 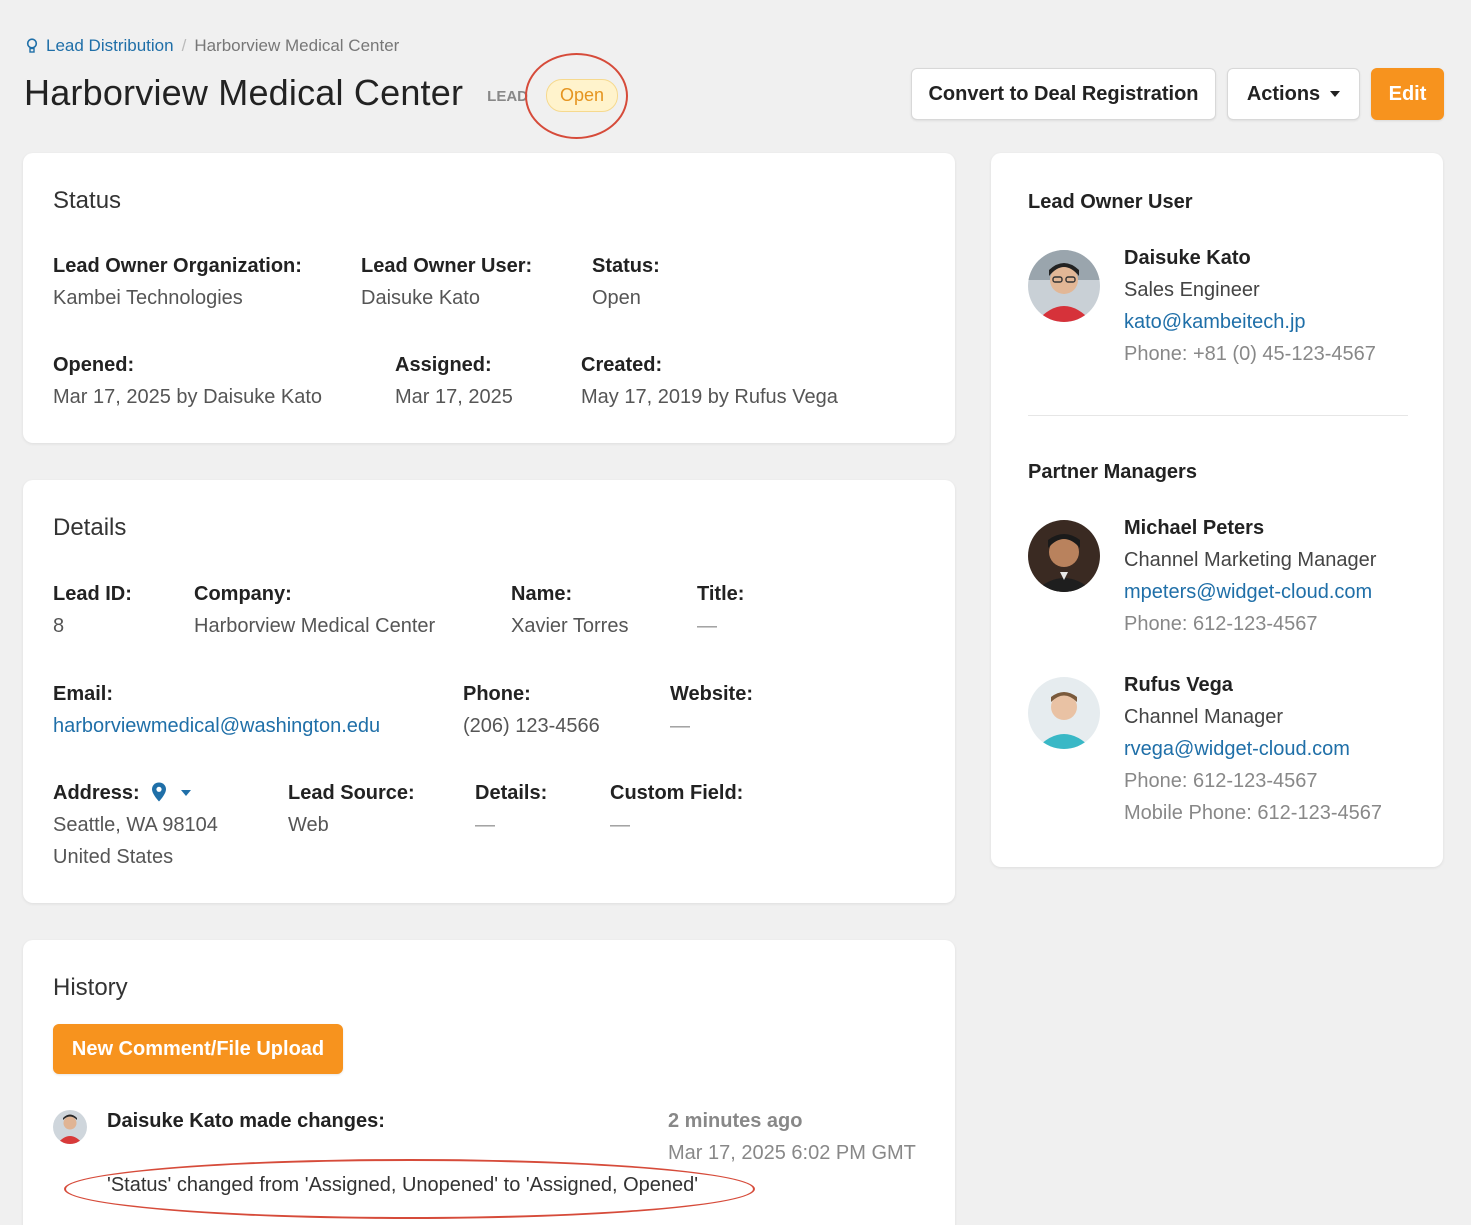 What do you see at coordinates (447, 266) in the screenshot?
I see `field-label: Lead Owner User:` at bounding box center [447, 266].